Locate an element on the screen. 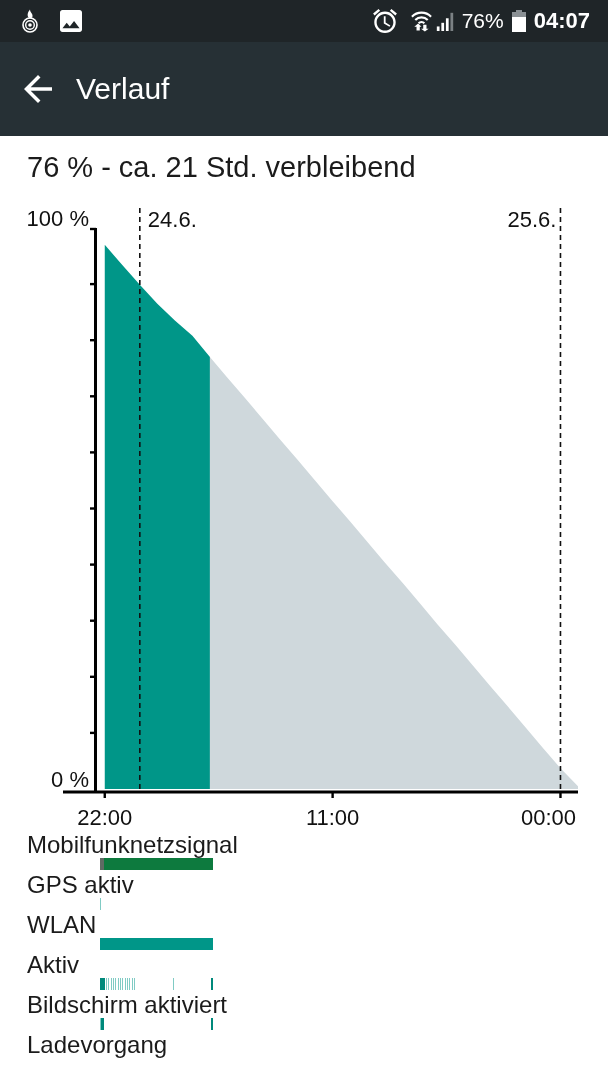  date-label: 24.6. is located at coordinates (172, 219).